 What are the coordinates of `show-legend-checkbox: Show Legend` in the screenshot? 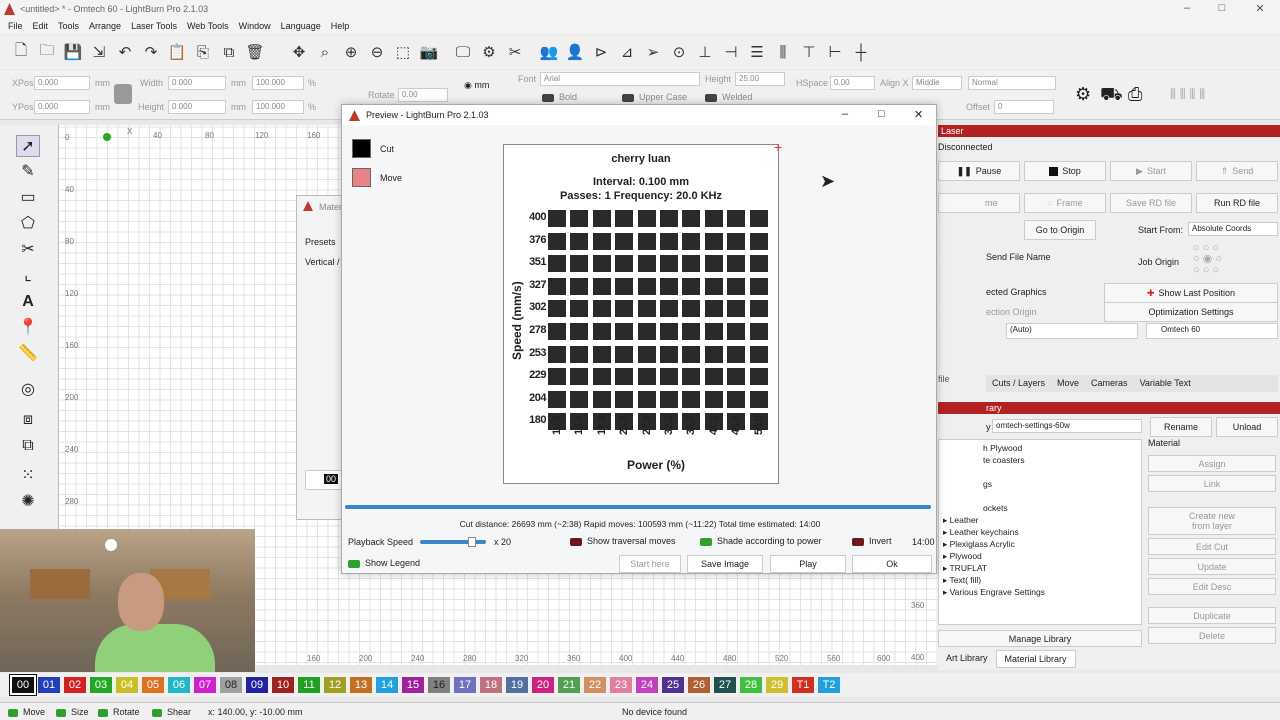 It's located at (384, 563).